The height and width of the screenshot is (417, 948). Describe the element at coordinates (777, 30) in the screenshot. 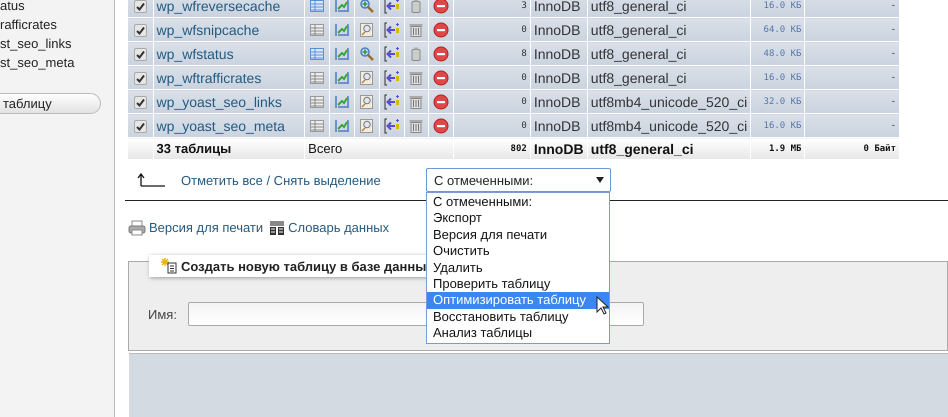

I see `table-cell: 64.0 КБ` at that location.